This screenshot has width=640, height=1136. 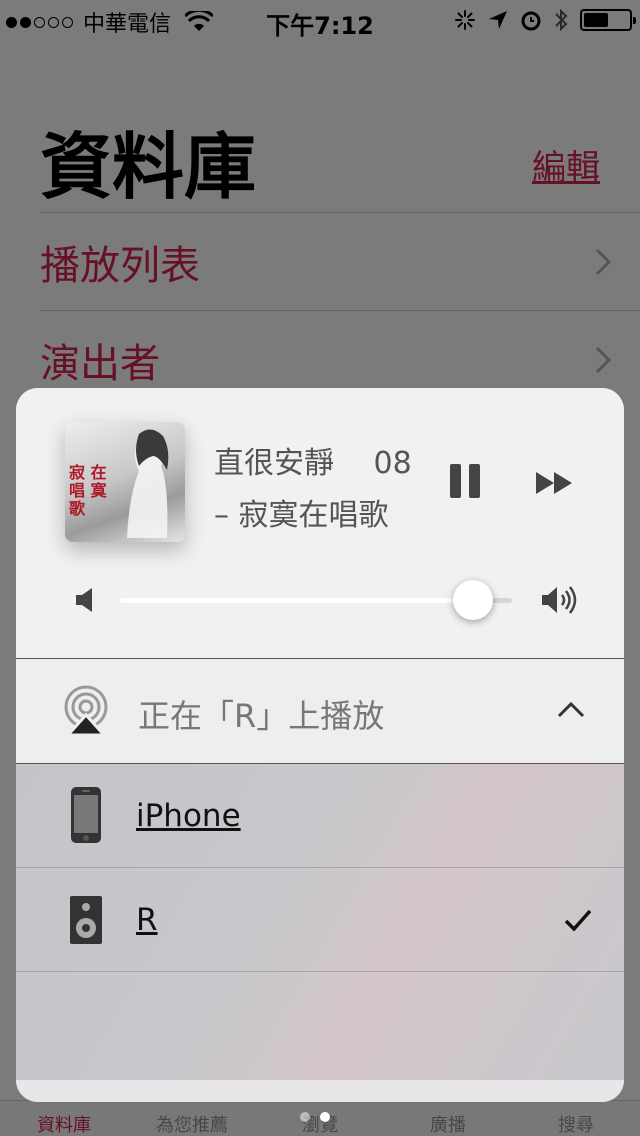 I want to click on device-label: R, so click(x=147, y=920).